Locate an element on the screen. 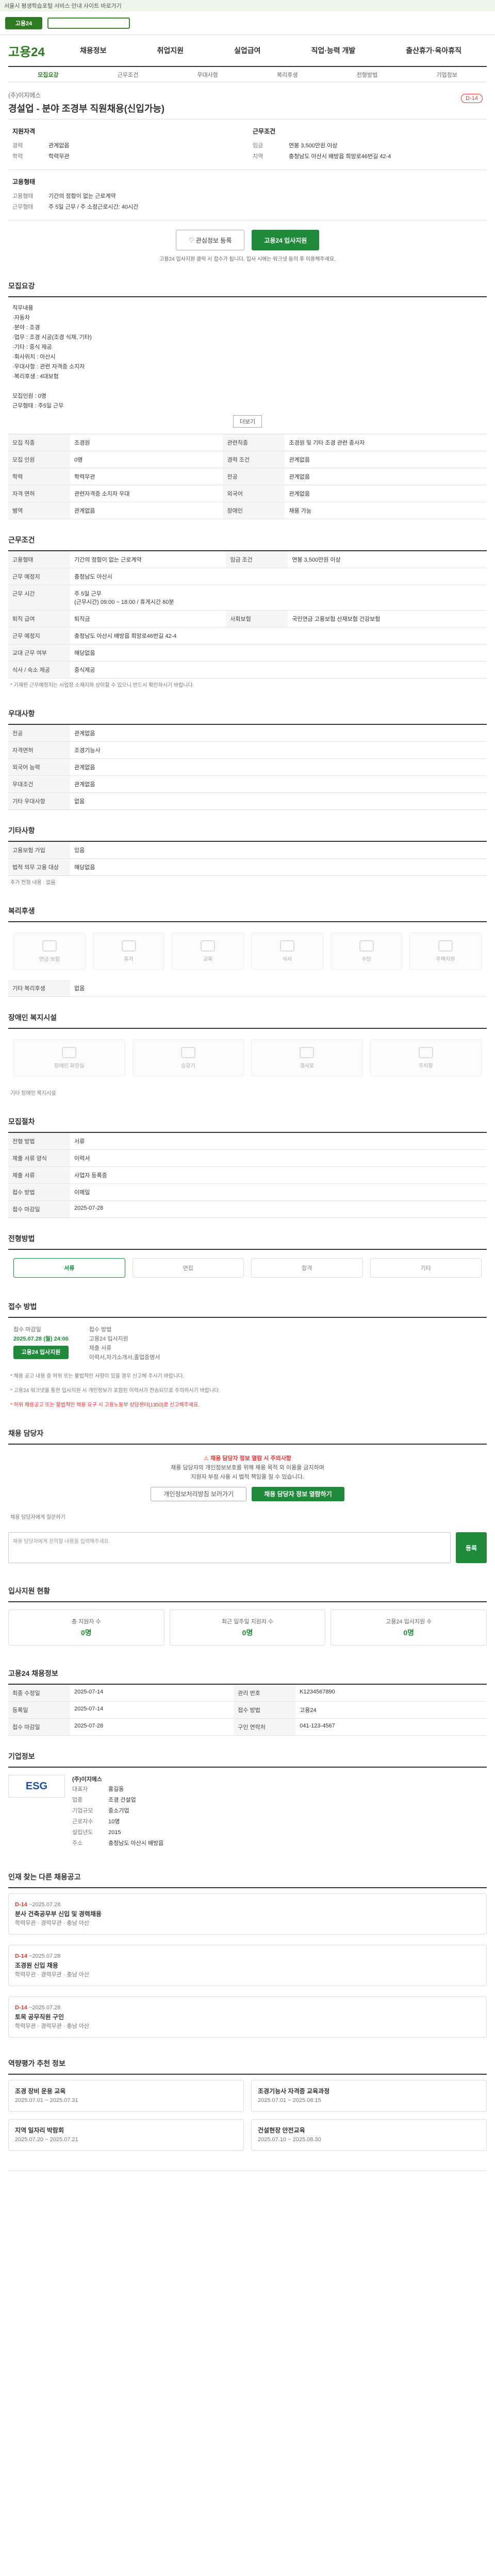 This screenshot has height=2576, width=495. table-label: 임금 조건 is located at coordinates (257, 559).